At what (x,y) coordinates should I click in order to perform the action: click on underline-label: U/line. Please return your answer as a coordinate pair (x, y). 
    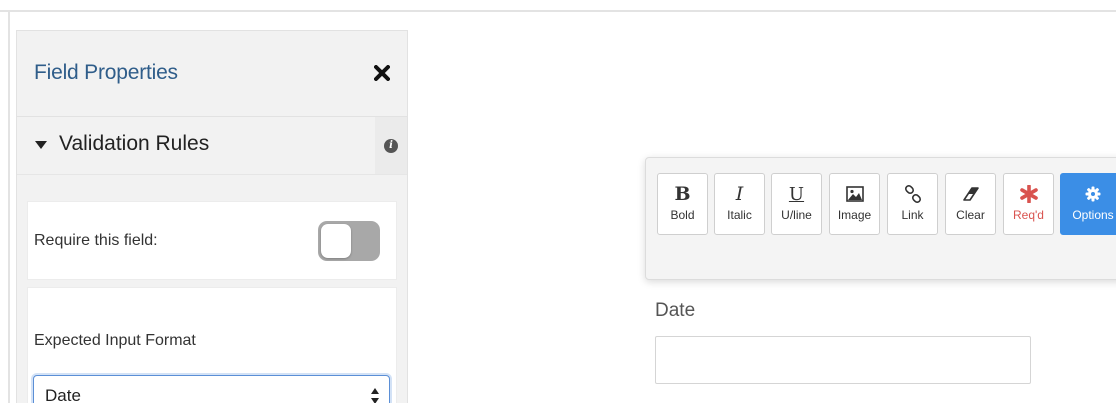
    Looking at the image, I should click on (796, 215).